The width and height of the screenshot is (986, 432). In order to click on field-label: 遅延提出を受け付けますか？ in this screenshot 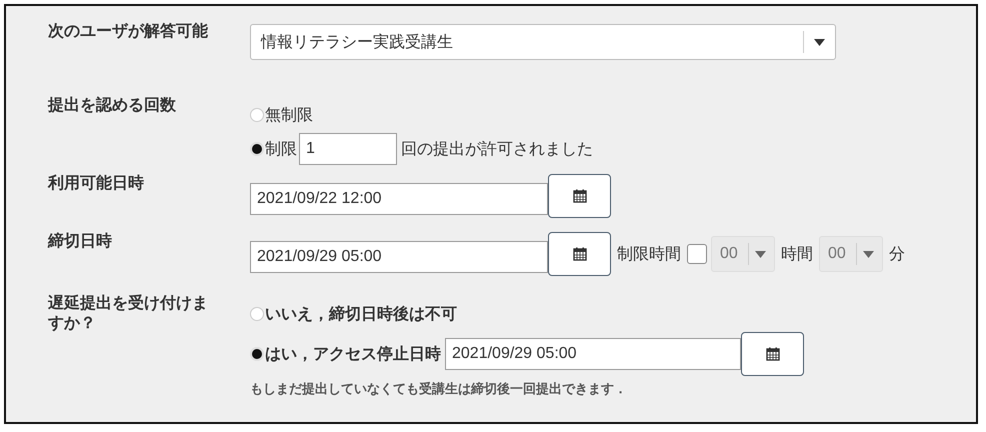, I will do `click(128, 314)`.